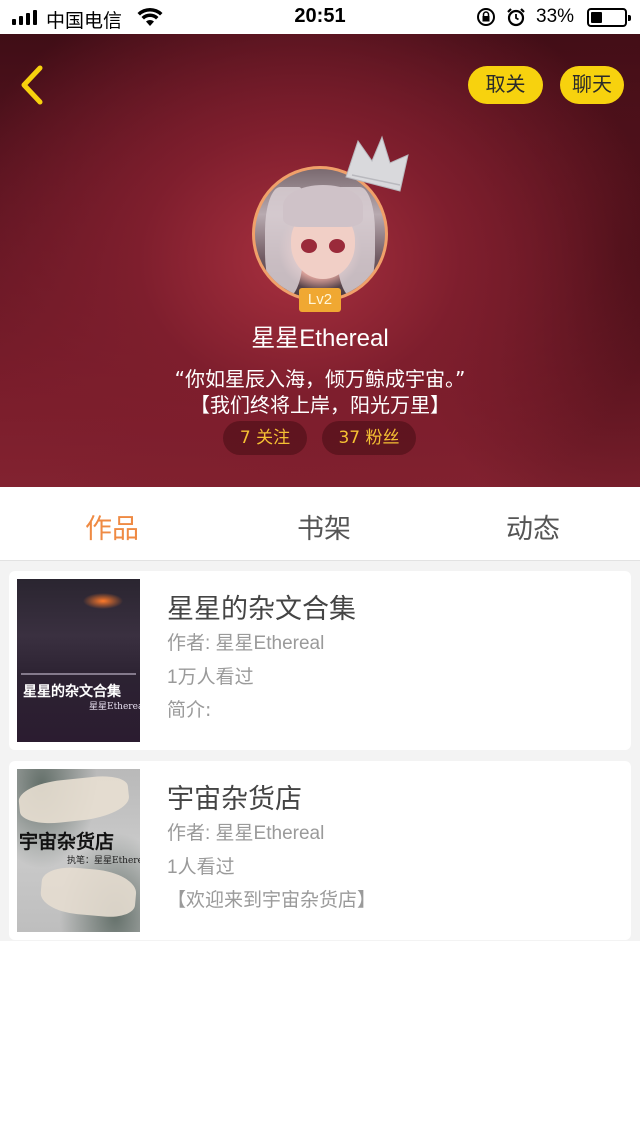 This screenshot has width=640, height=1139. I want to click on crown-icon, so click(377, 163).